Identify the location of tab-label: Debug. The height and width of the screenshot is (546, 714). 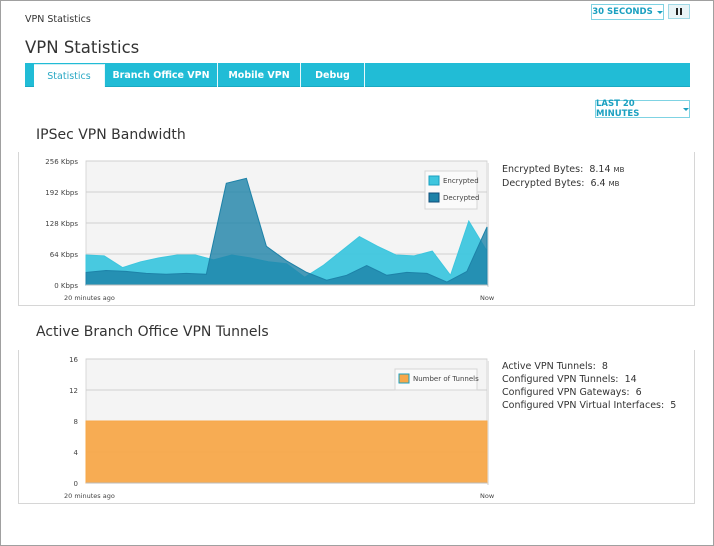
(332, 75).